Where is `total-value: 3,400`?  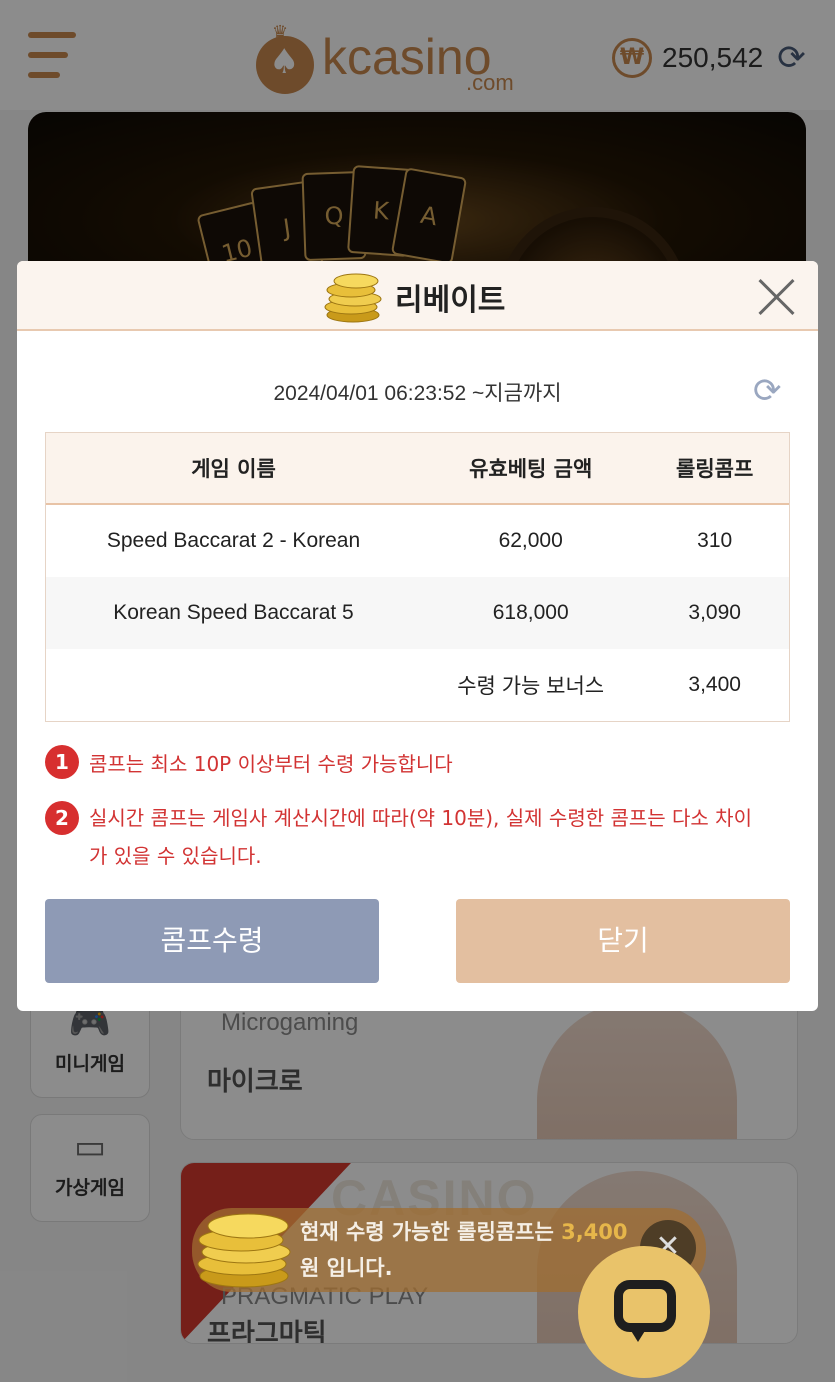 total-value: 3,400 is located at coordinates (714, 684).